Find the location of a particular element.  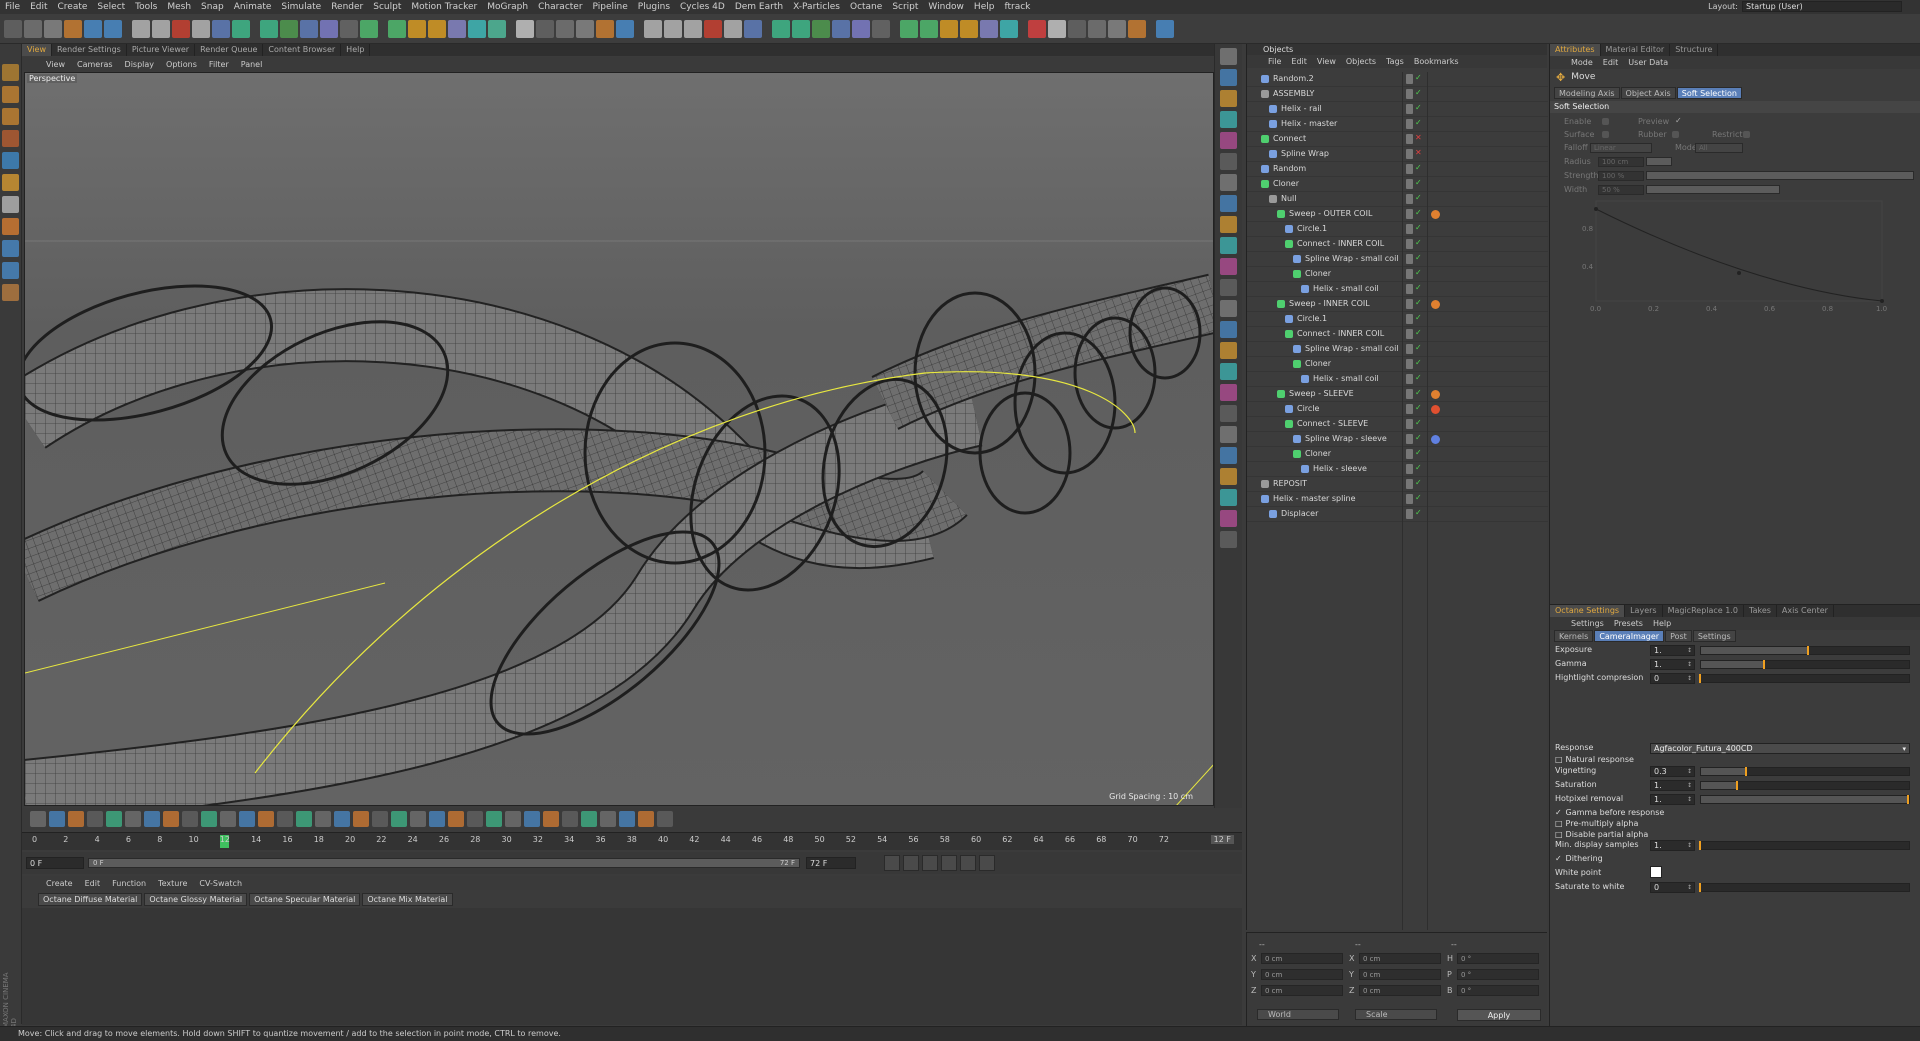

object-row: Cloner ✓ is located at coordinates (1397, 454).